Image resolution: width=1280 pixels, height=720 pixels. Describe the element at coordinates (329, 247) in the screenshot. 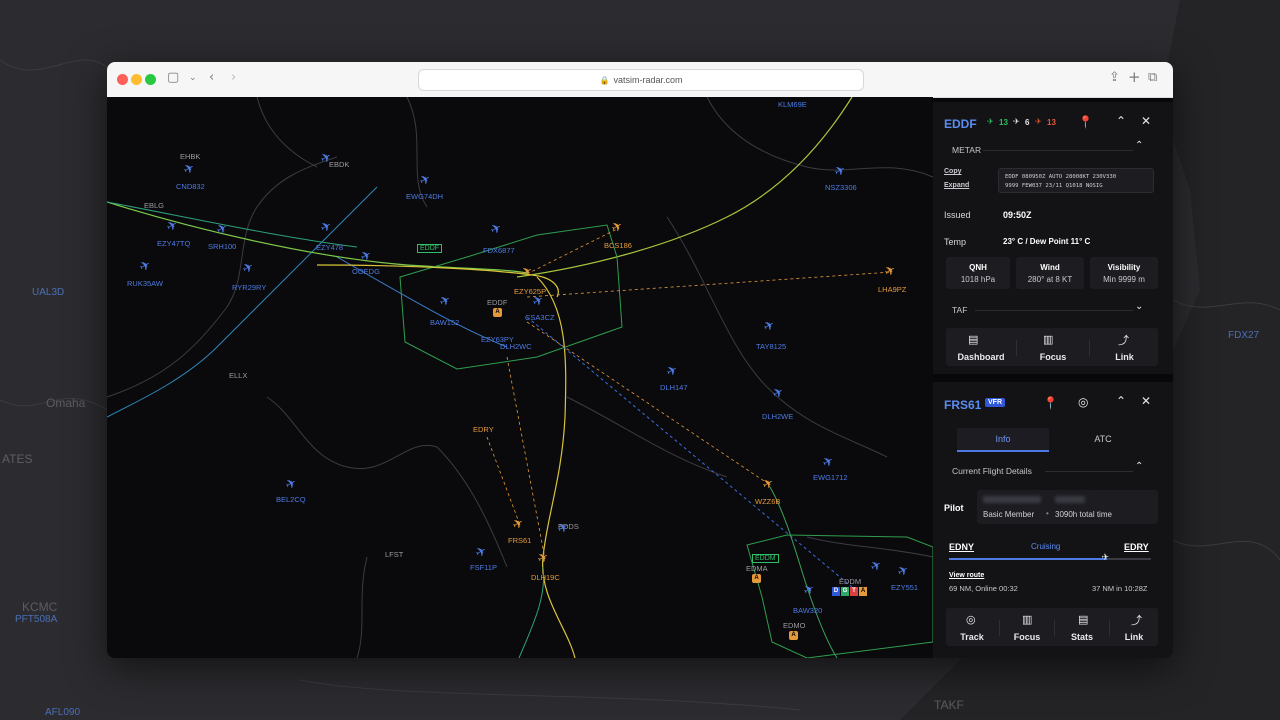

I see `aircraft-callsign: EZY478` at that location.